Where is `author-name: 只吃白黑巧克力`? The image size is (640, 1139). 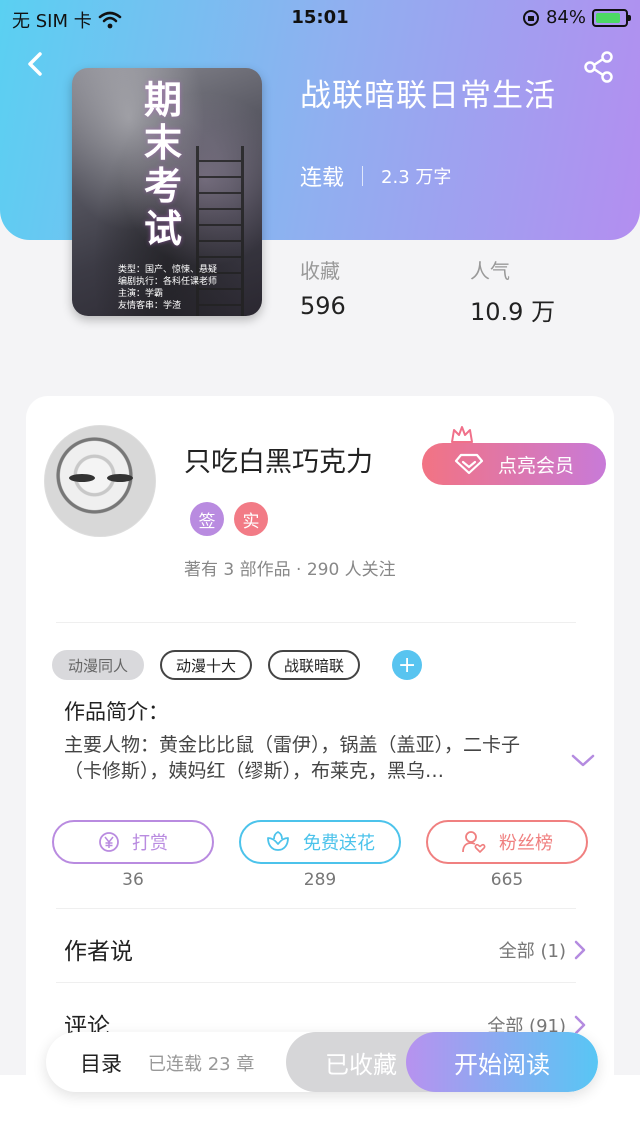
author-name: 只吃白黑巧克力 is located at coordinates (278, 459).